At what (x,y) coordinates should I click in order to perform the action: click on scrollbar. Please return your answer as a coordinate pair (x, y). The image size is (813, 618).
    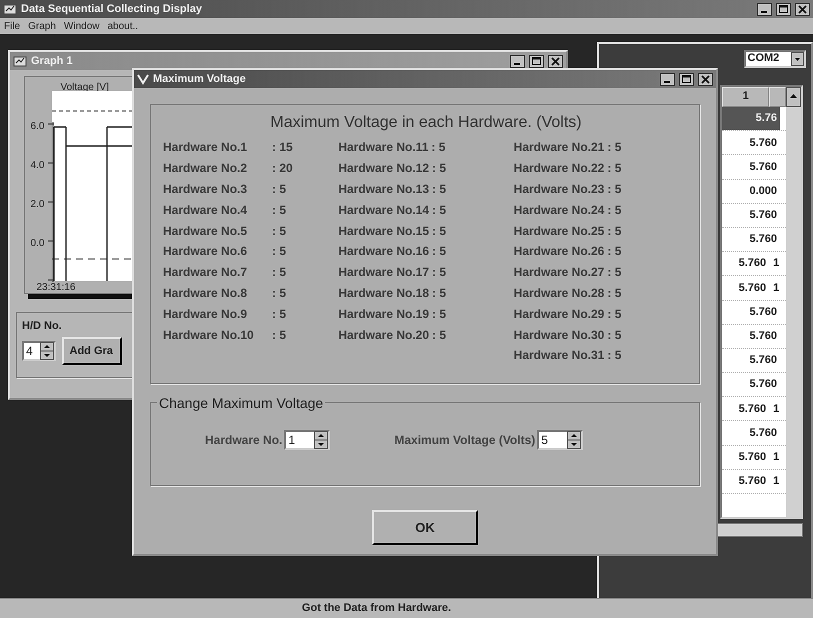
    Looking at the image, I should click on (793, 312).